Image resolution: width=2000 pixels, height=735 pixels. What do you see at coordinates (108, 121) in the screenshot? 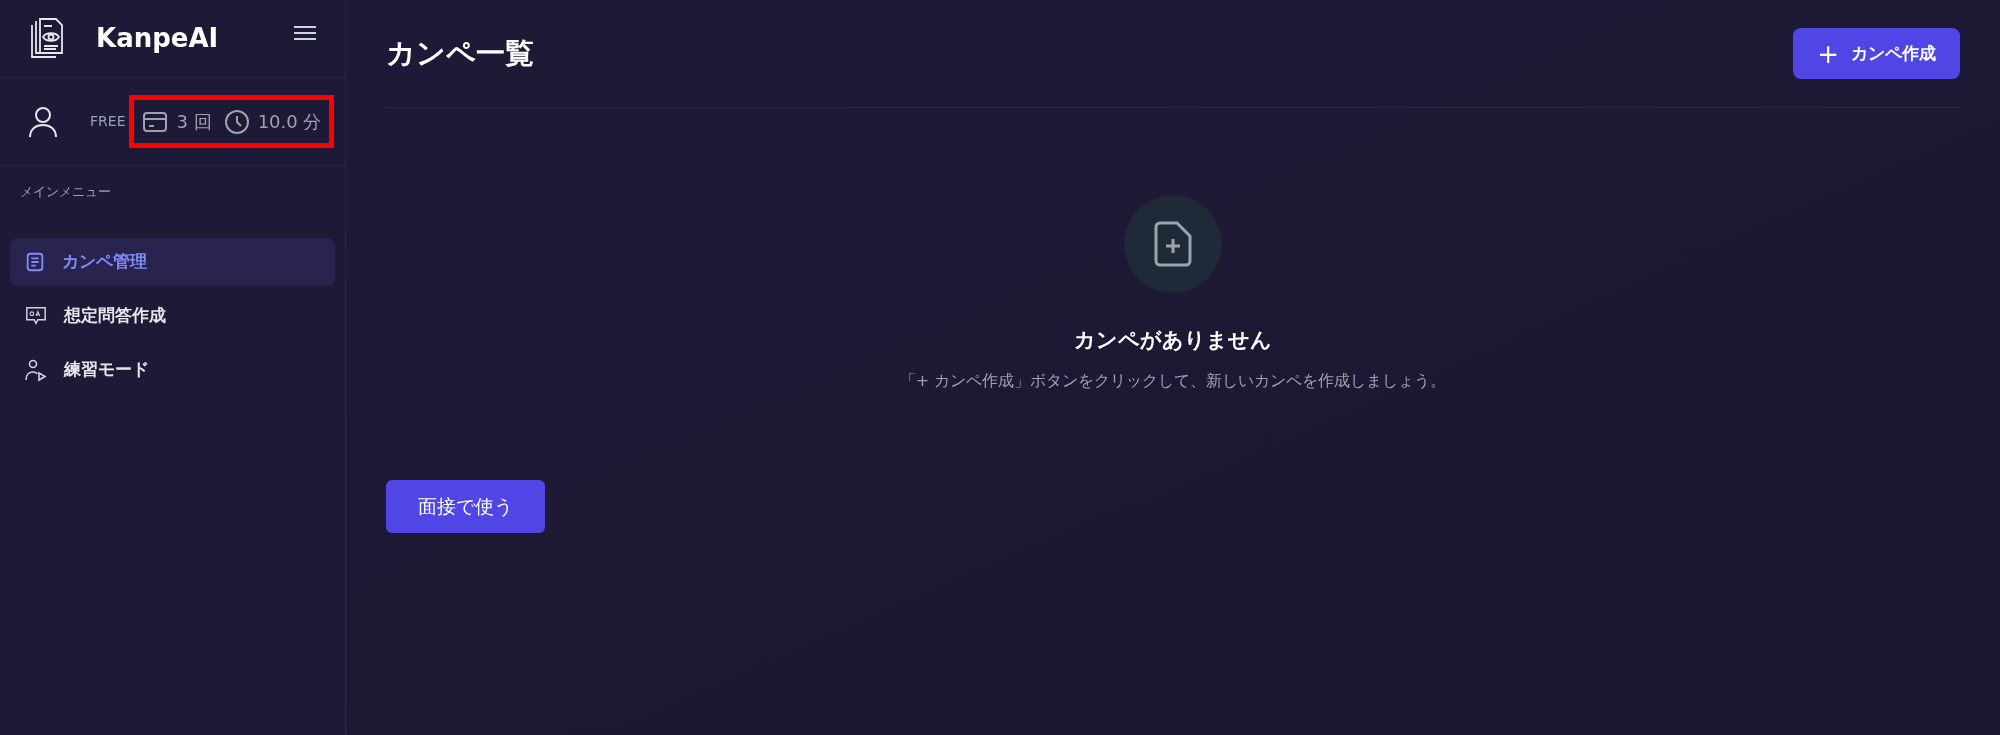
I see `plan-label: FREE` at bounding box center [108, 121].